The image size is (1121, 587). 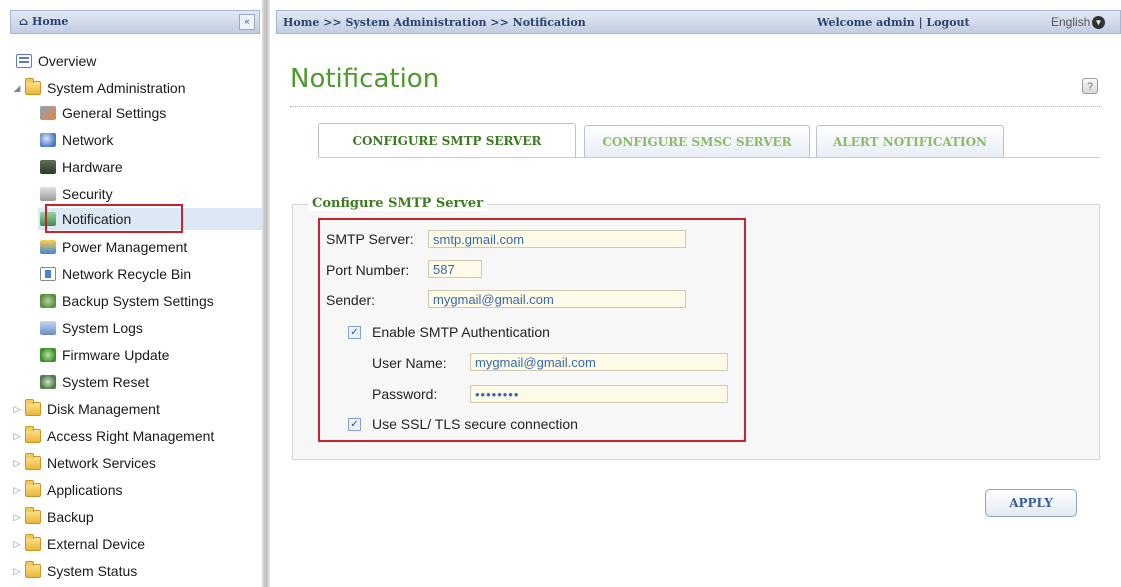 I want to click on sidebar-item-label: Network Recycle Bin, so click(x=127, y=274).